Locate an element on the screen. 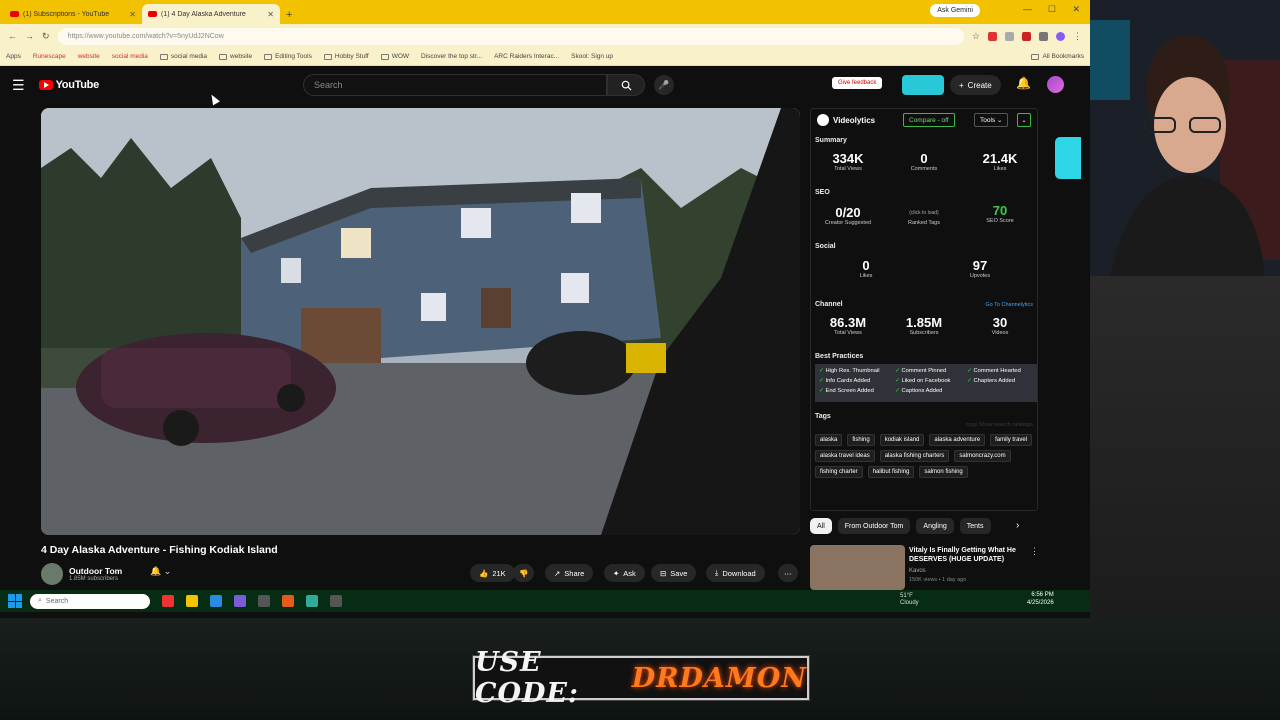 This screenshot has height=720, width=1280. edge-icon is located at coordinates (216, 601).